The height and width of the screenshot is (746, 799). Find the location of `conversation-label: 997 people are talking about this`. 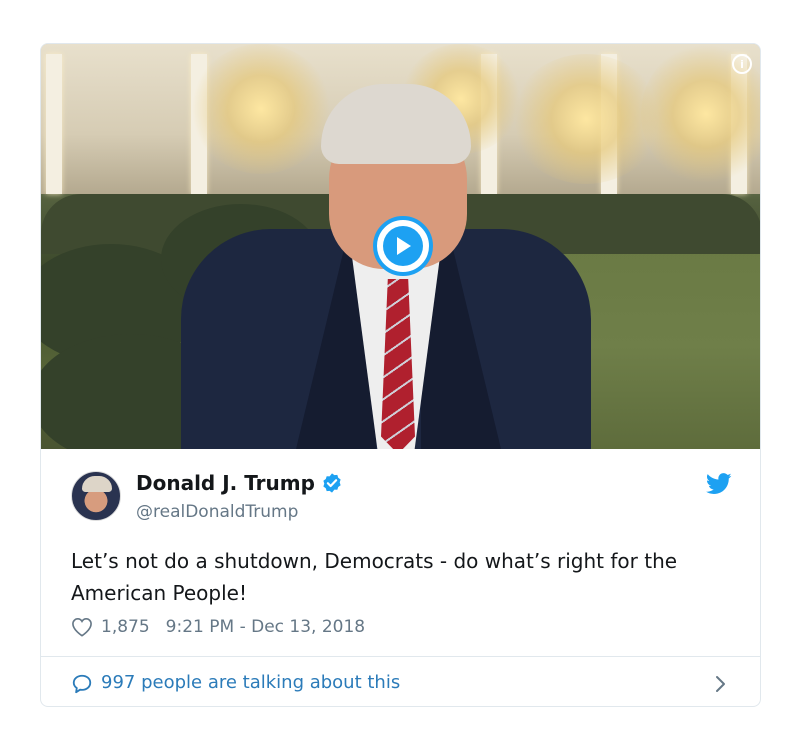

conversation-label: 997 people are talking about this is located at coordinates (251, 682).